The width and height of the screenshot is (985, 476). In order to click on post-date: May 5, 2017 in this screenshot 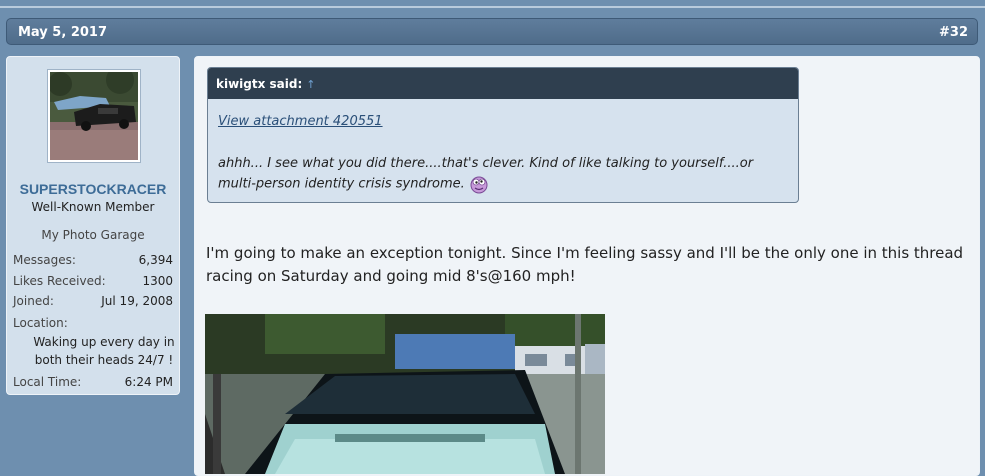, I will do `click(62, 32)`.